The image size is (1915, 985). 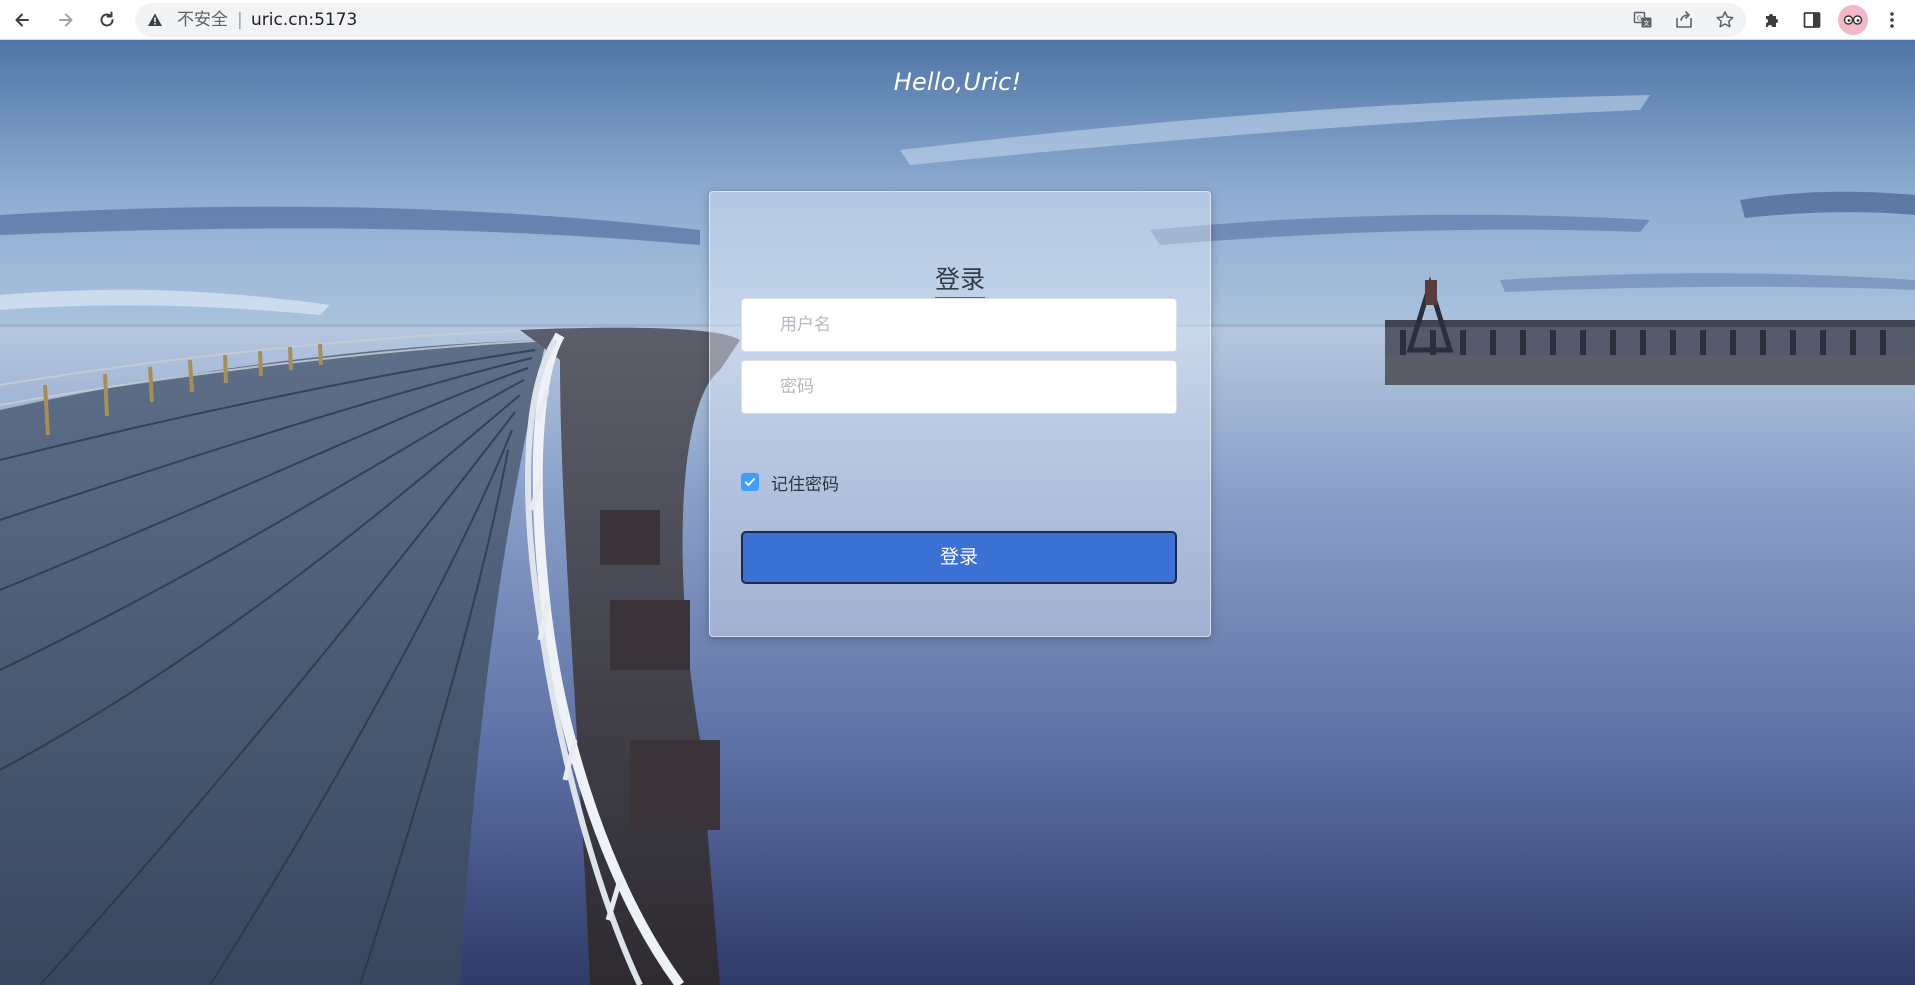 What do you see at coordinates (957, 82) in the screenshot?
I see `greeting-text: Hello,Uric!` at bounding box center [957, 82].